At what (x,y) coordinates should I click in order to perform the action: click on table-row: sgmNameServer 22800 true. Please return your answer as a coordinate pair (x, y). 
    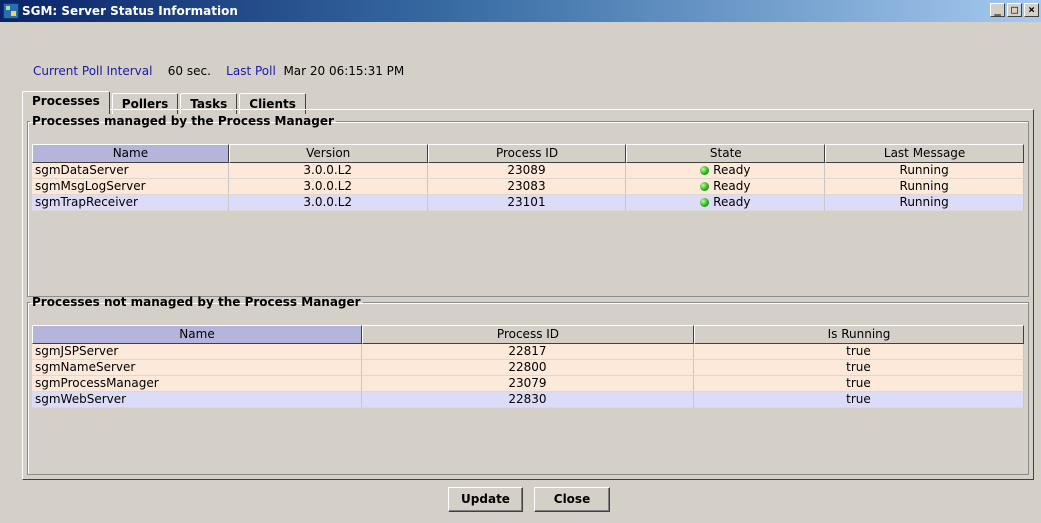
    Looking at the image, I should click on (528, 368).